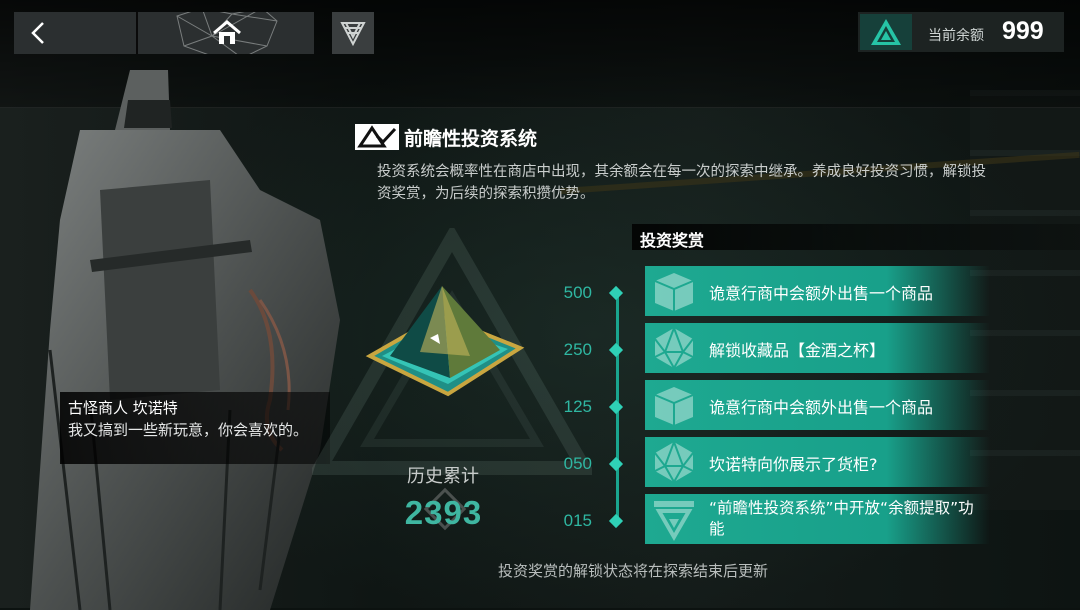  I want to click on home-button, so click(226, 33).